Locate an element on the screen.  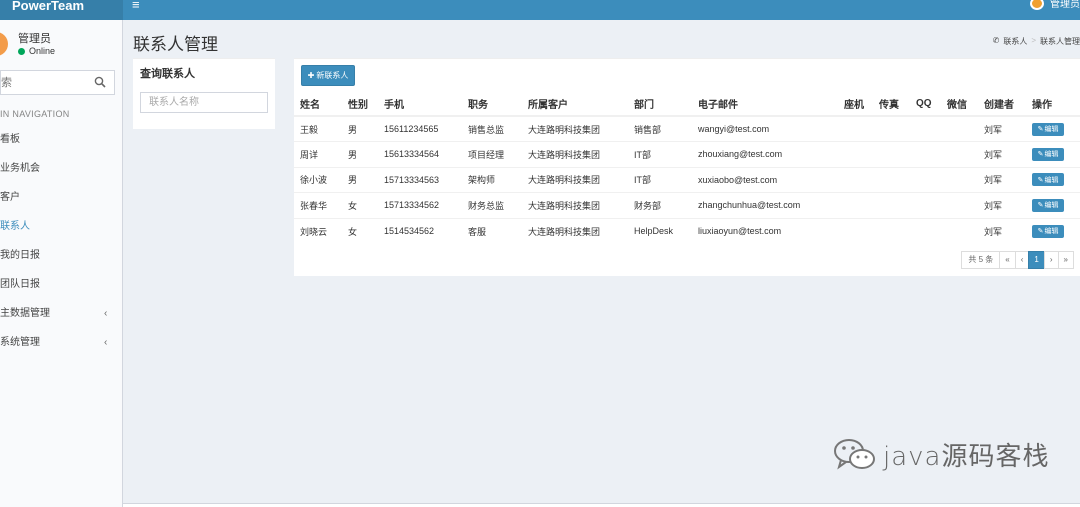
column-header: 手机 is located at coordinates (420, 104).